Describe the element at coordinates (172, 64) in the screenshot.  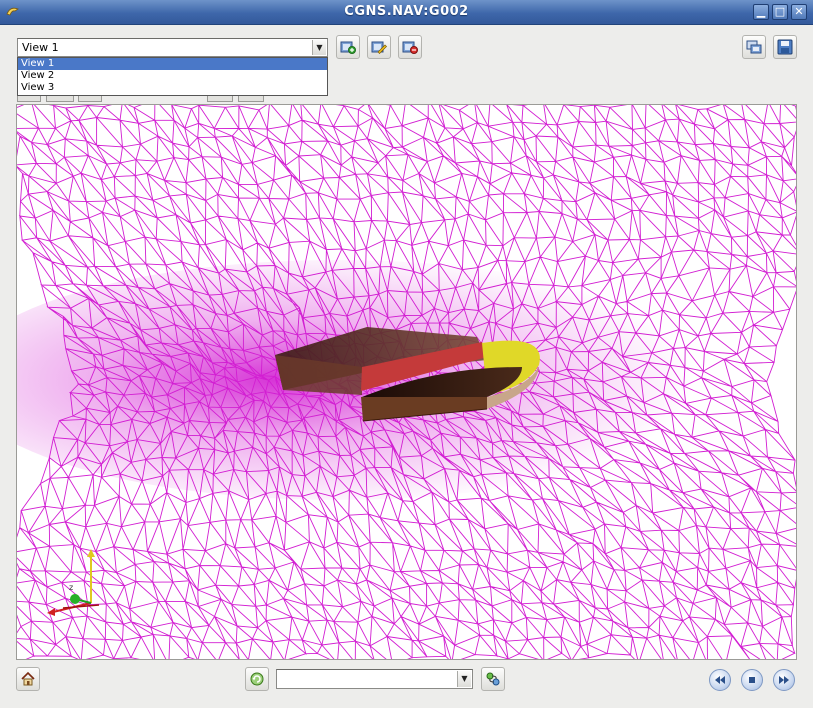
I see `view-option: View 1` at that location.